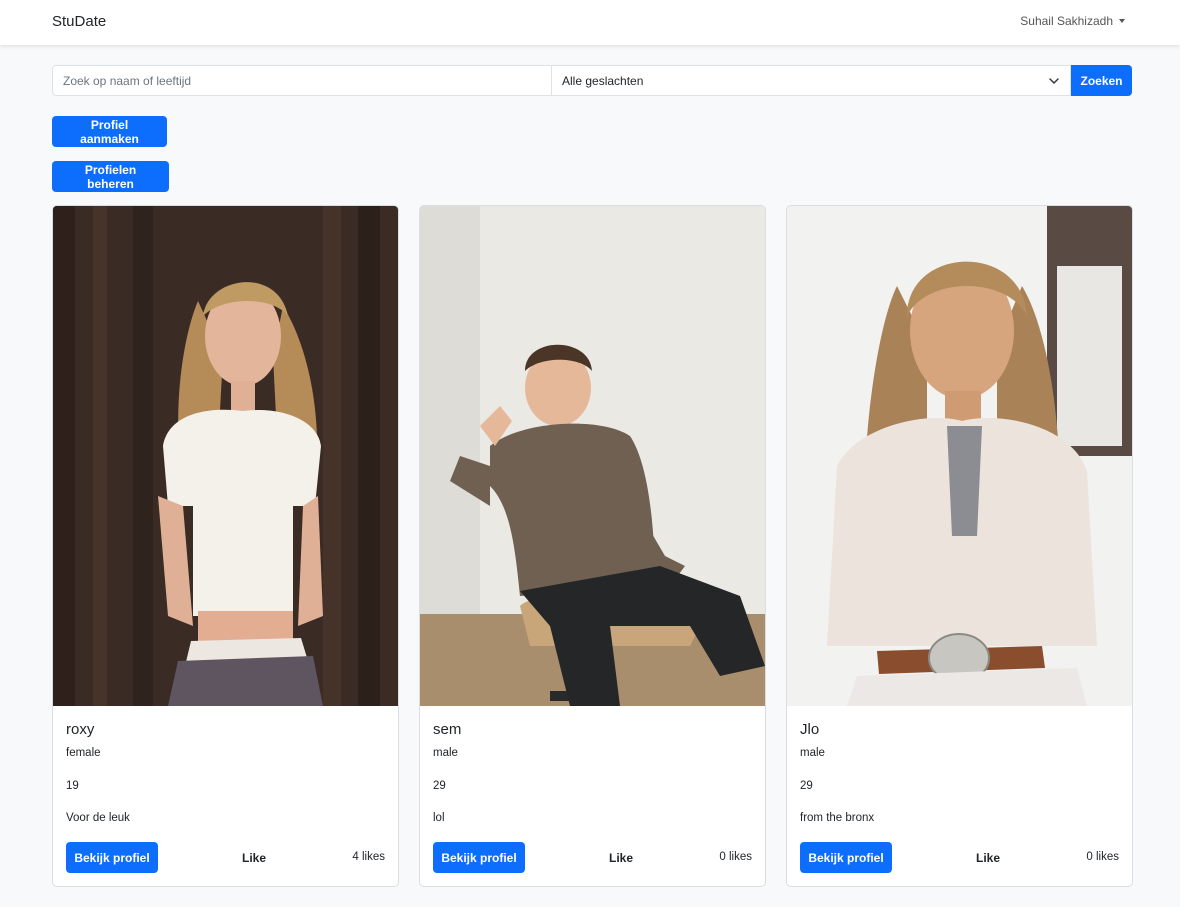  I want to click on search-form: Alle geslachten Zoeken, so click(592, 80).